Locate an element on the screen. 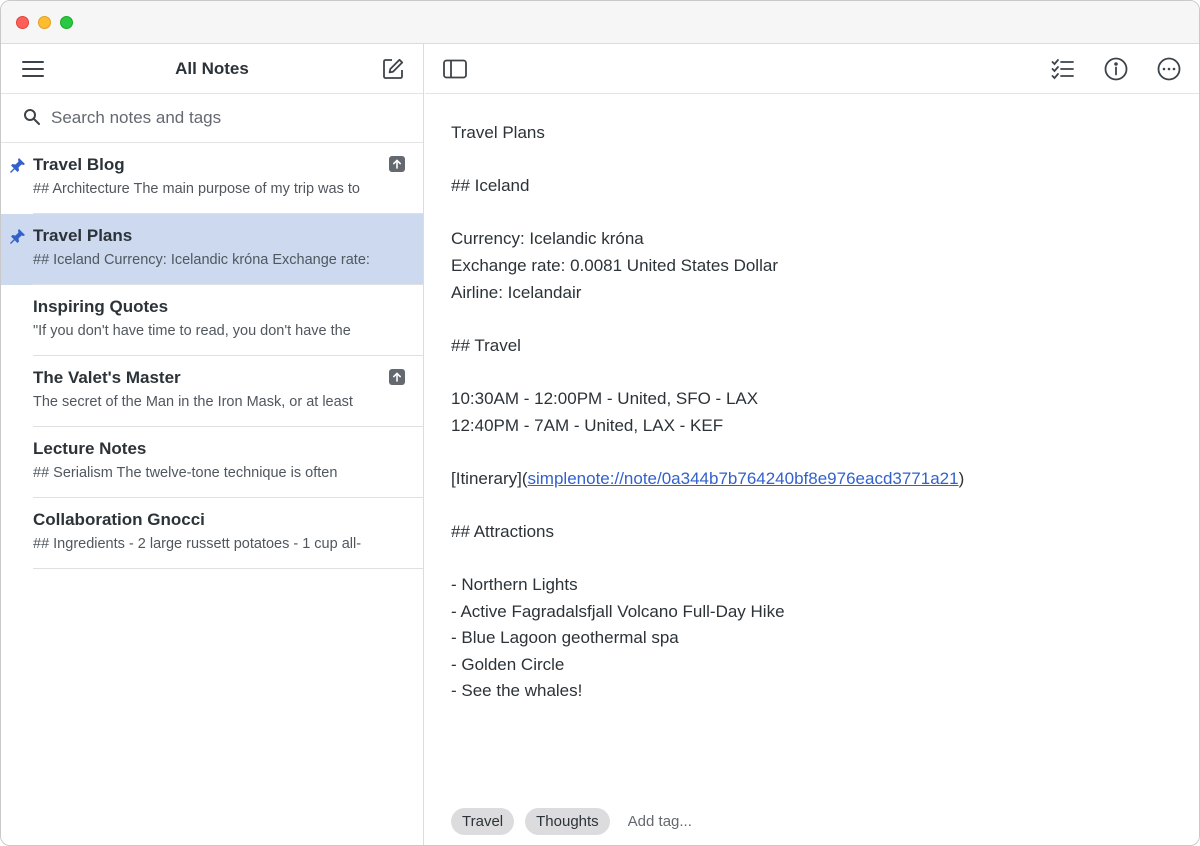 The image size is (1200, 846). note-title: Travel Plans is located at coordinates (83, 235).